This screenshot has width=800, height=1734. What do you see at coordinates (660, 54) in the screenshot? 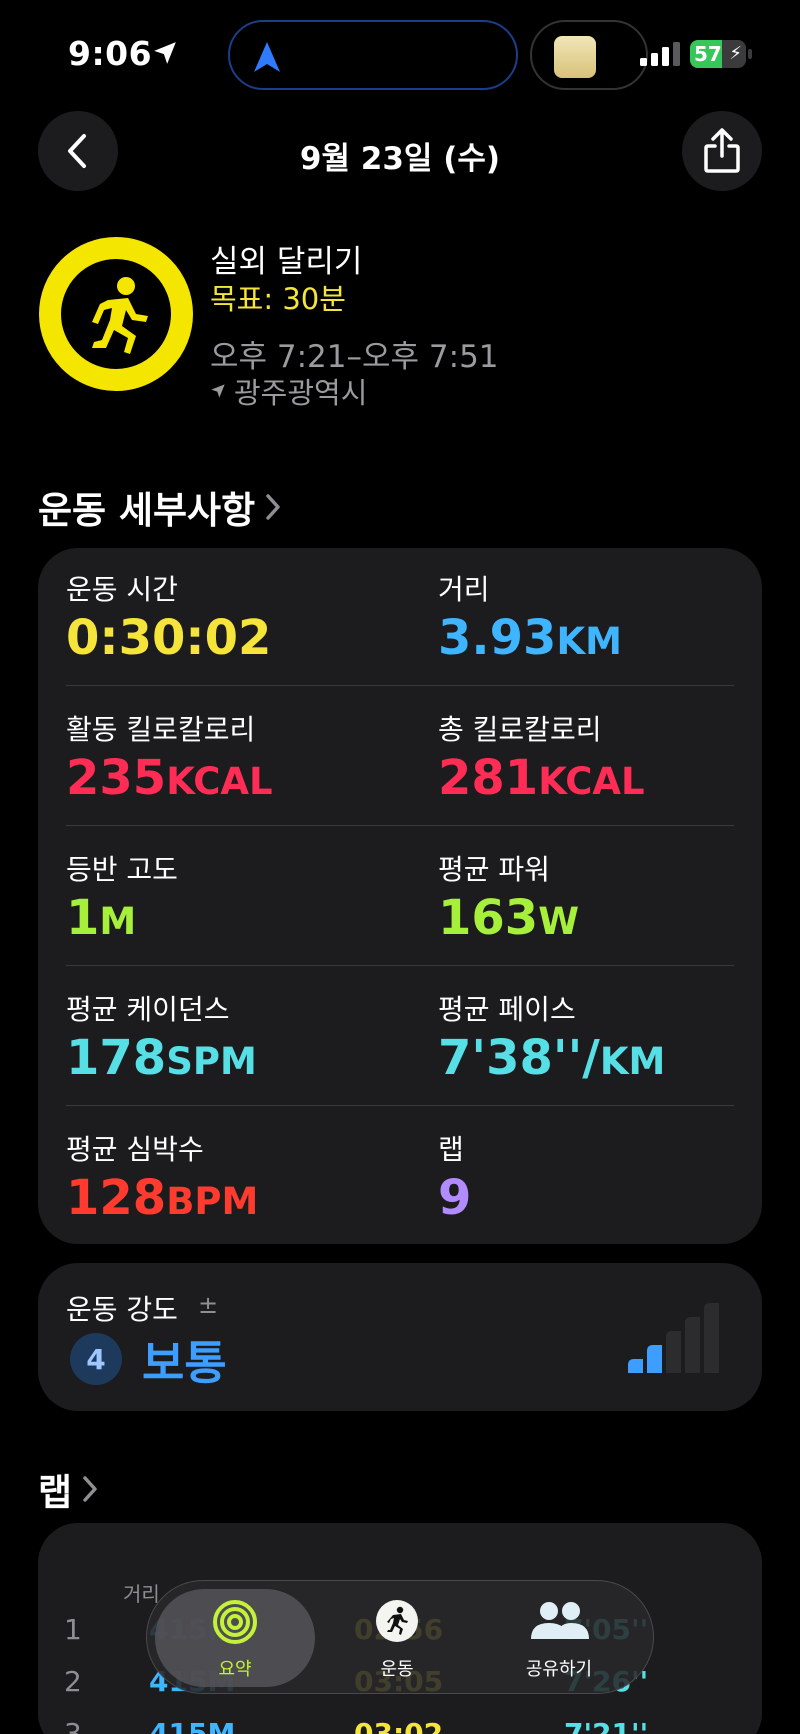
I see `cellular-signal-icon` at bounding box center [660, 54].